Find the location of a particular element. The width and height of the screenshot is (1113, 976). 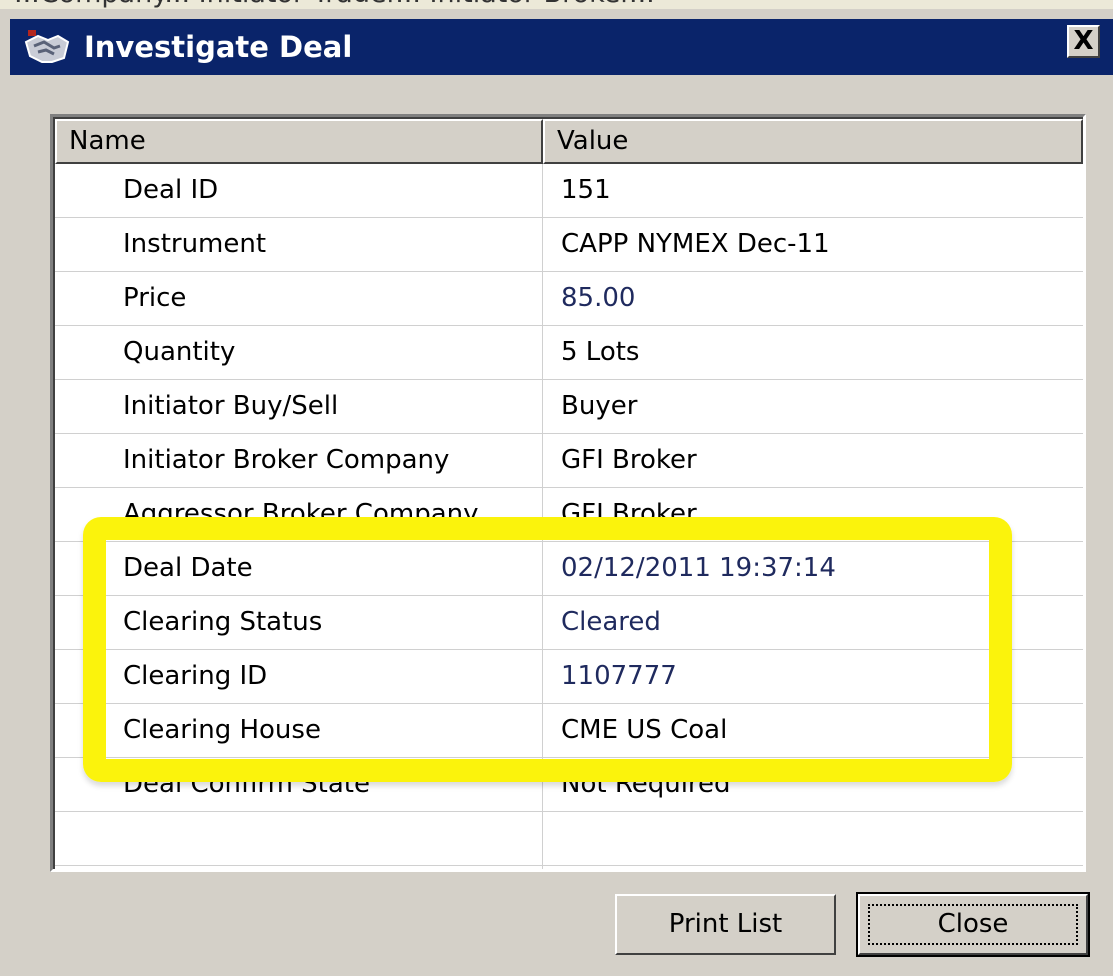

title-bar: Investigate Deal is located at coordinates (561, 47).